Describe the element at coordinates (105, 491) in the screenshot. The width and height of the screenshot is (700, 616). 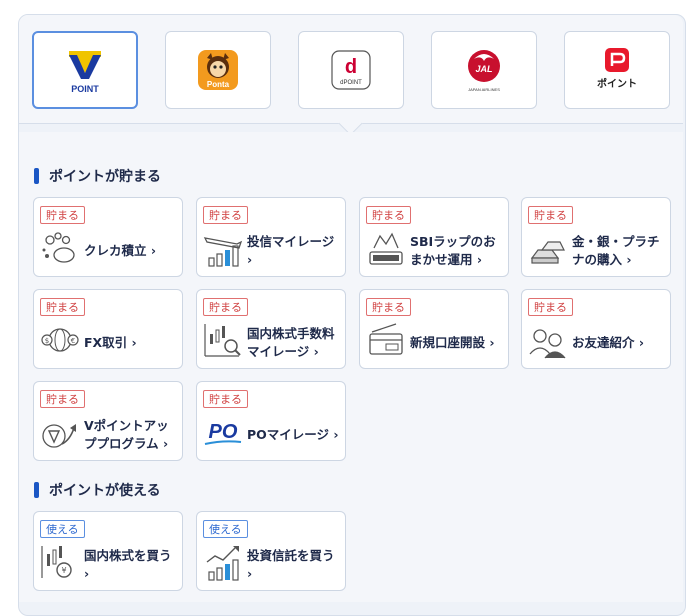
I see `section-title-text: ポイントが使える` at that location.